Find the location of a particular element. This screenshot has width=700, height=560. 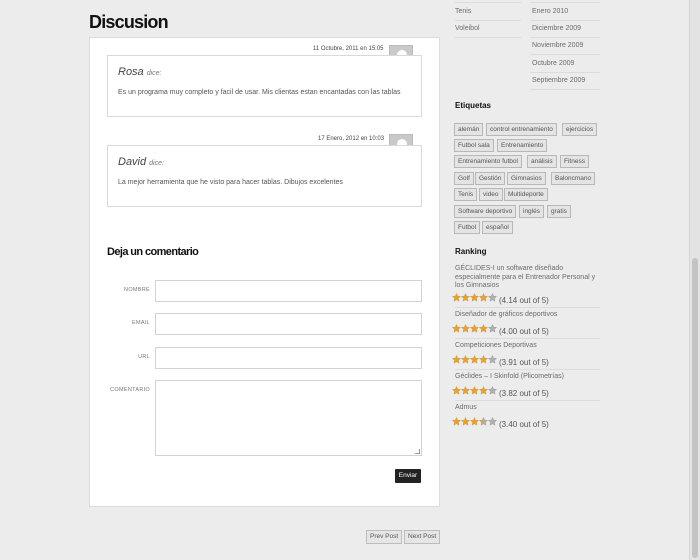

rating-score: (3.82 out of 5) is located at coordinates (524, 393).